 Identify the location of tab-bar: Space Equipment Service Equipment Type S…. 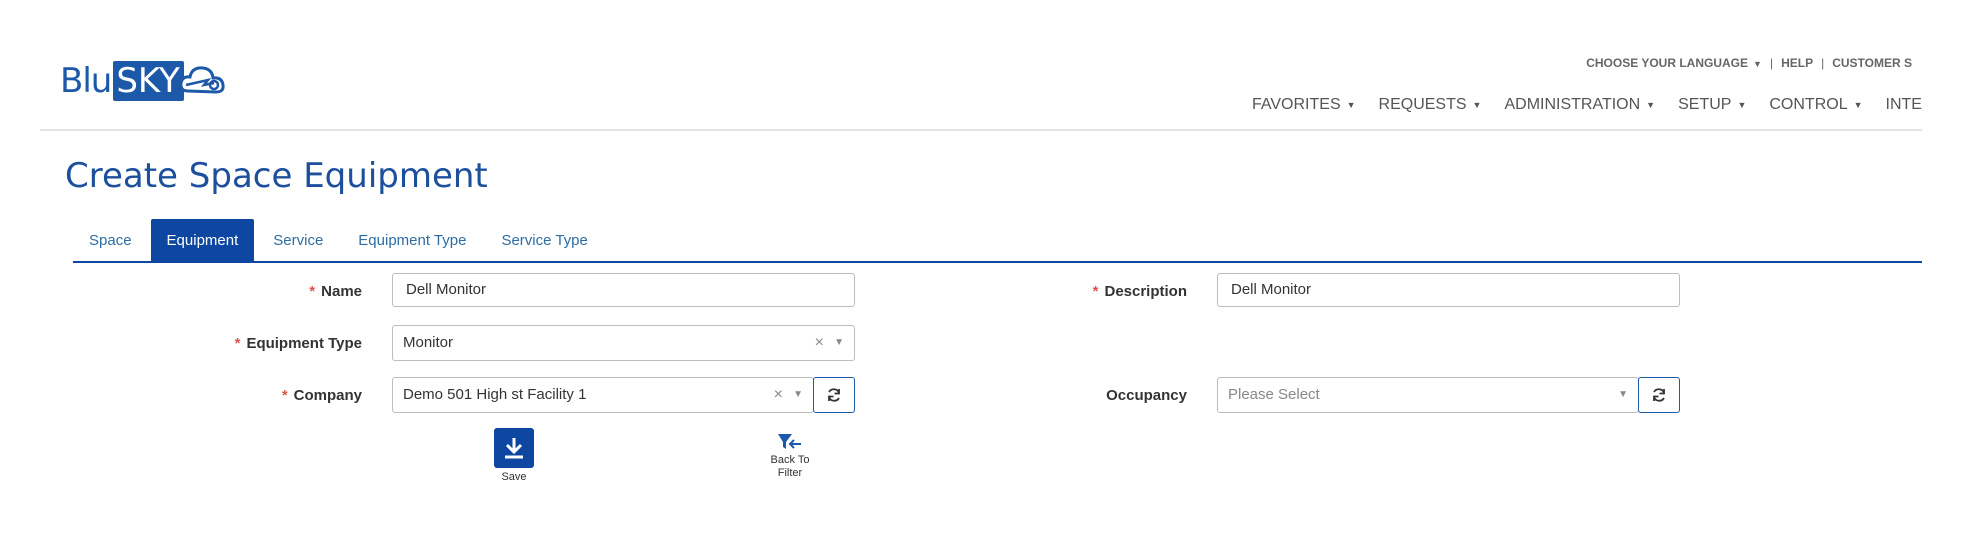
(340, 240).